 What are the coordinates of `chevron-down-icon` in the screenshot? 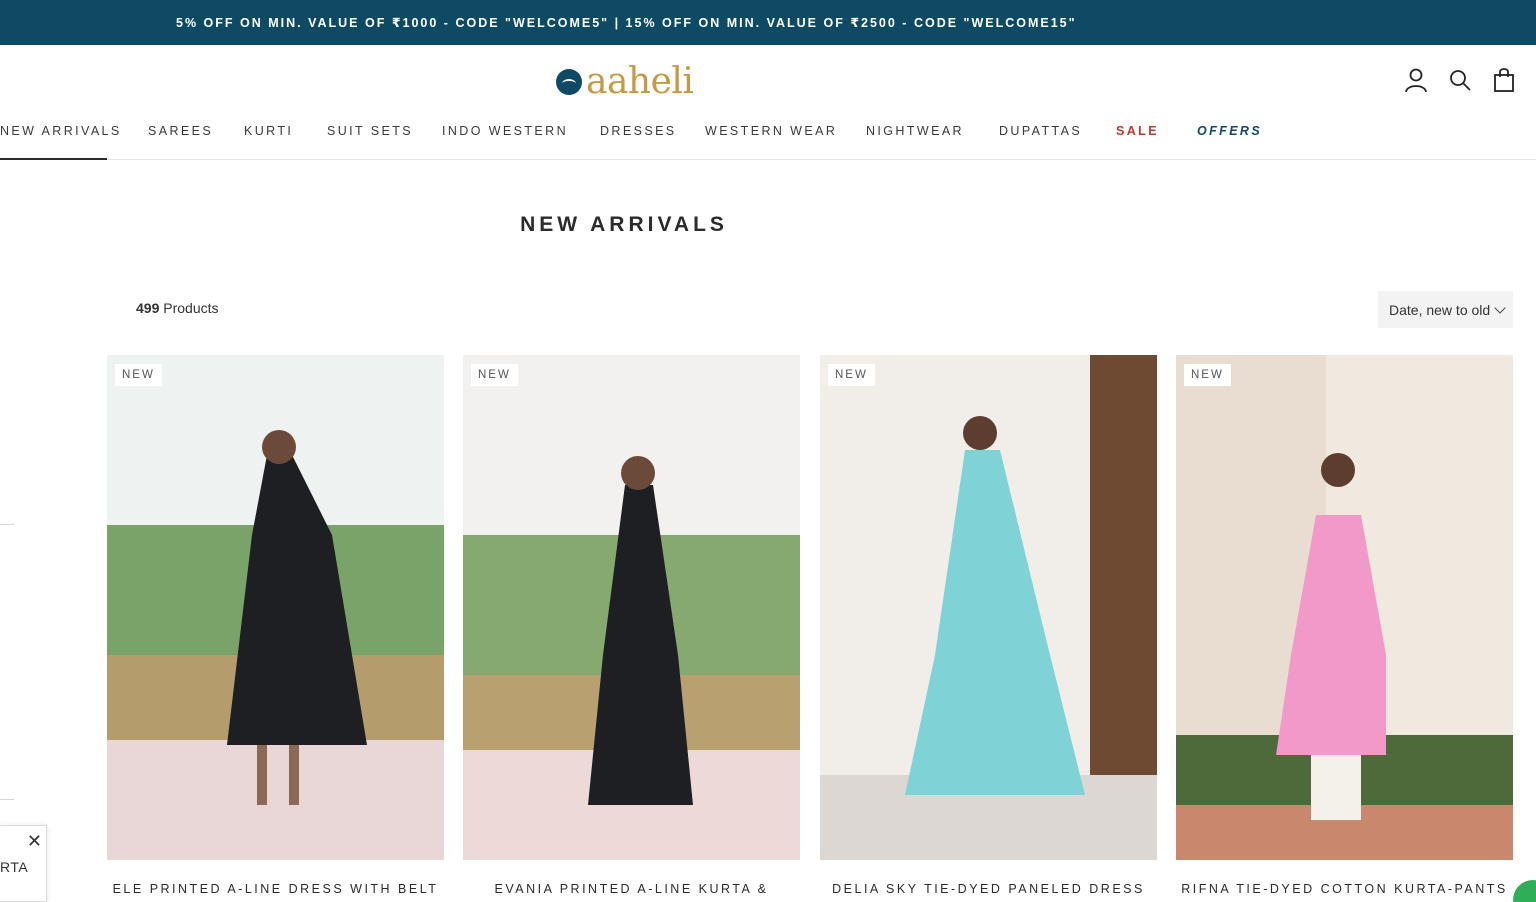 It's located at (1500, 307).